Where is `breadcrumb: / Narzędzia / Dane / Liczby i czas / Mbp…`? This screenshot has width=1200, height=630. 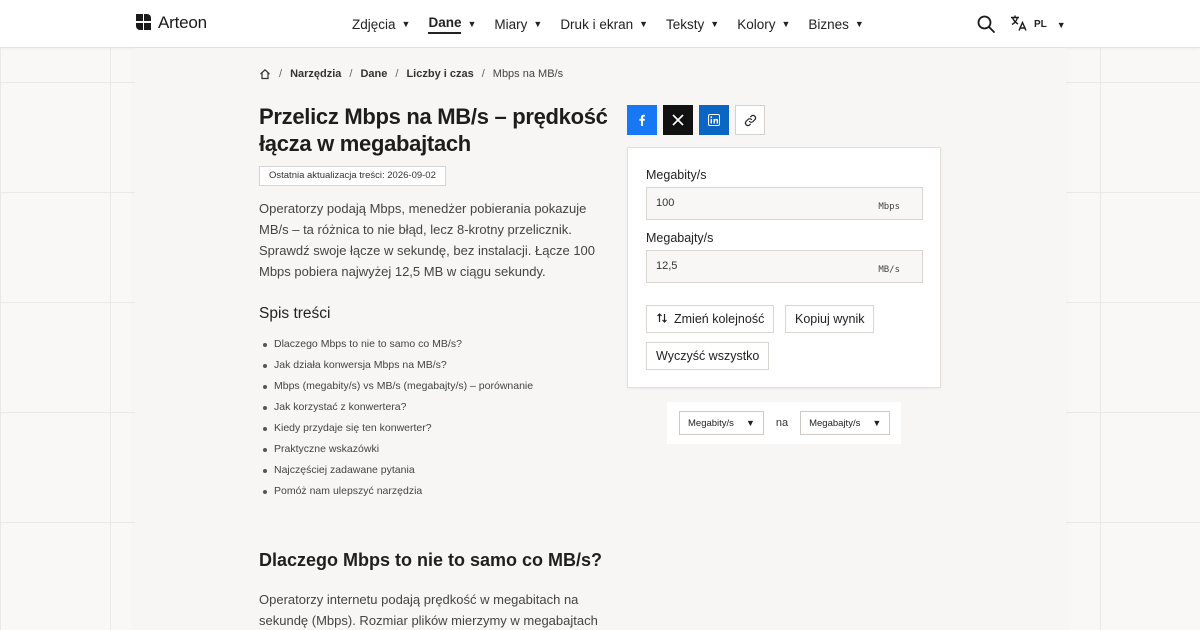 breadcrumb: / Narzędzia / Dane / Liczby i czas / Mbp… is located at coordinates (411, 74).